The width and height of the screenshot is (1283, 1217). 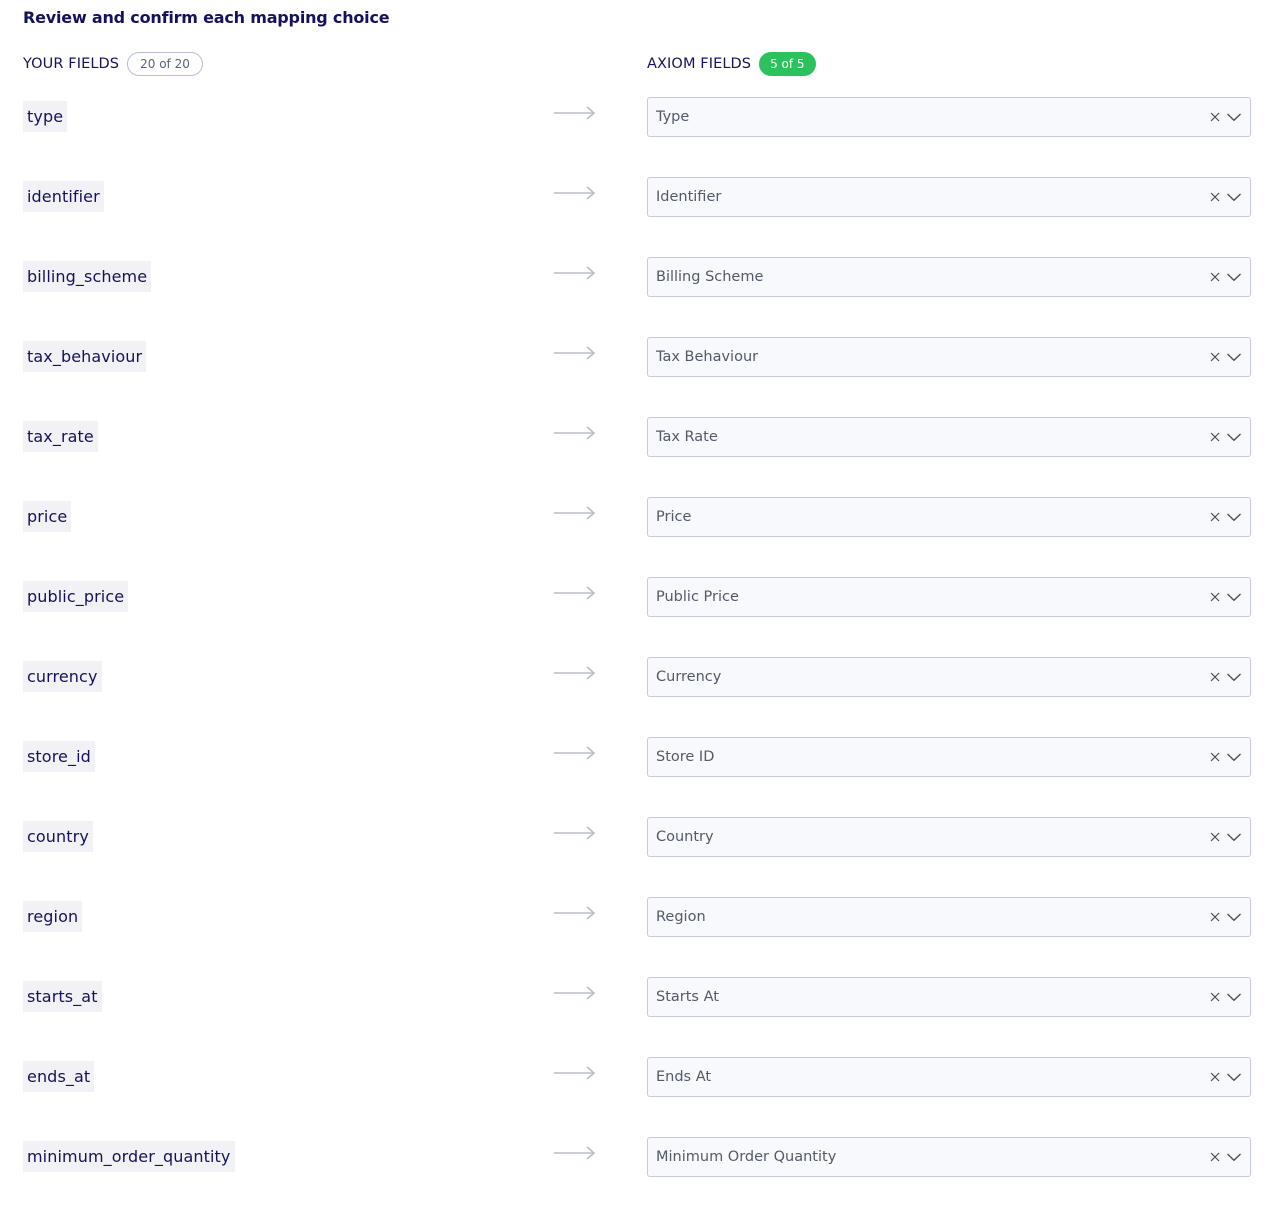 I want to click on axiom-field-select: Store ID, so click(x=949, y=757).